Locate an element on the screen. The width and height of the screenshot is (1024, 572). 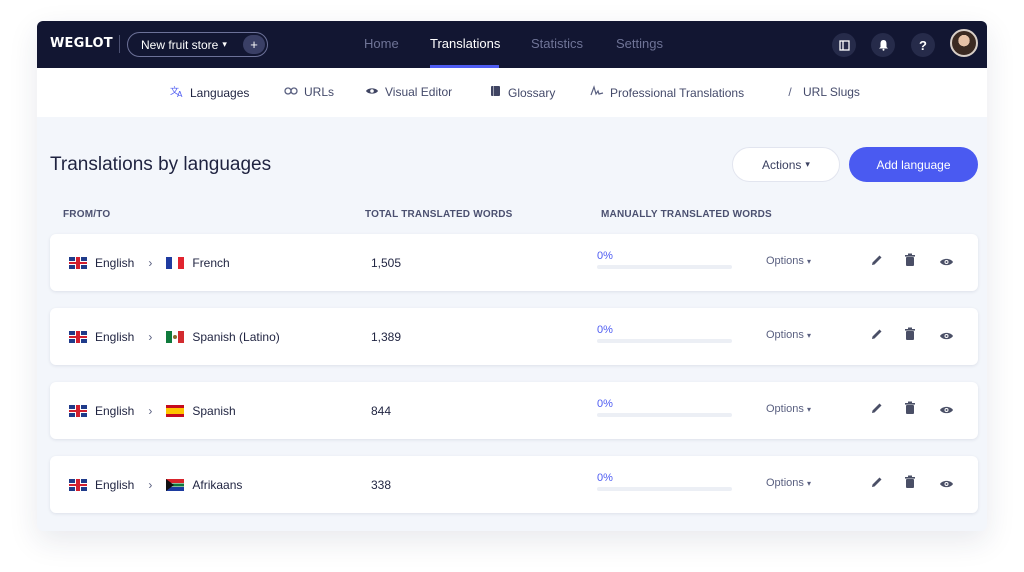
language-pair: English › French is located at coordinates (149, 262).